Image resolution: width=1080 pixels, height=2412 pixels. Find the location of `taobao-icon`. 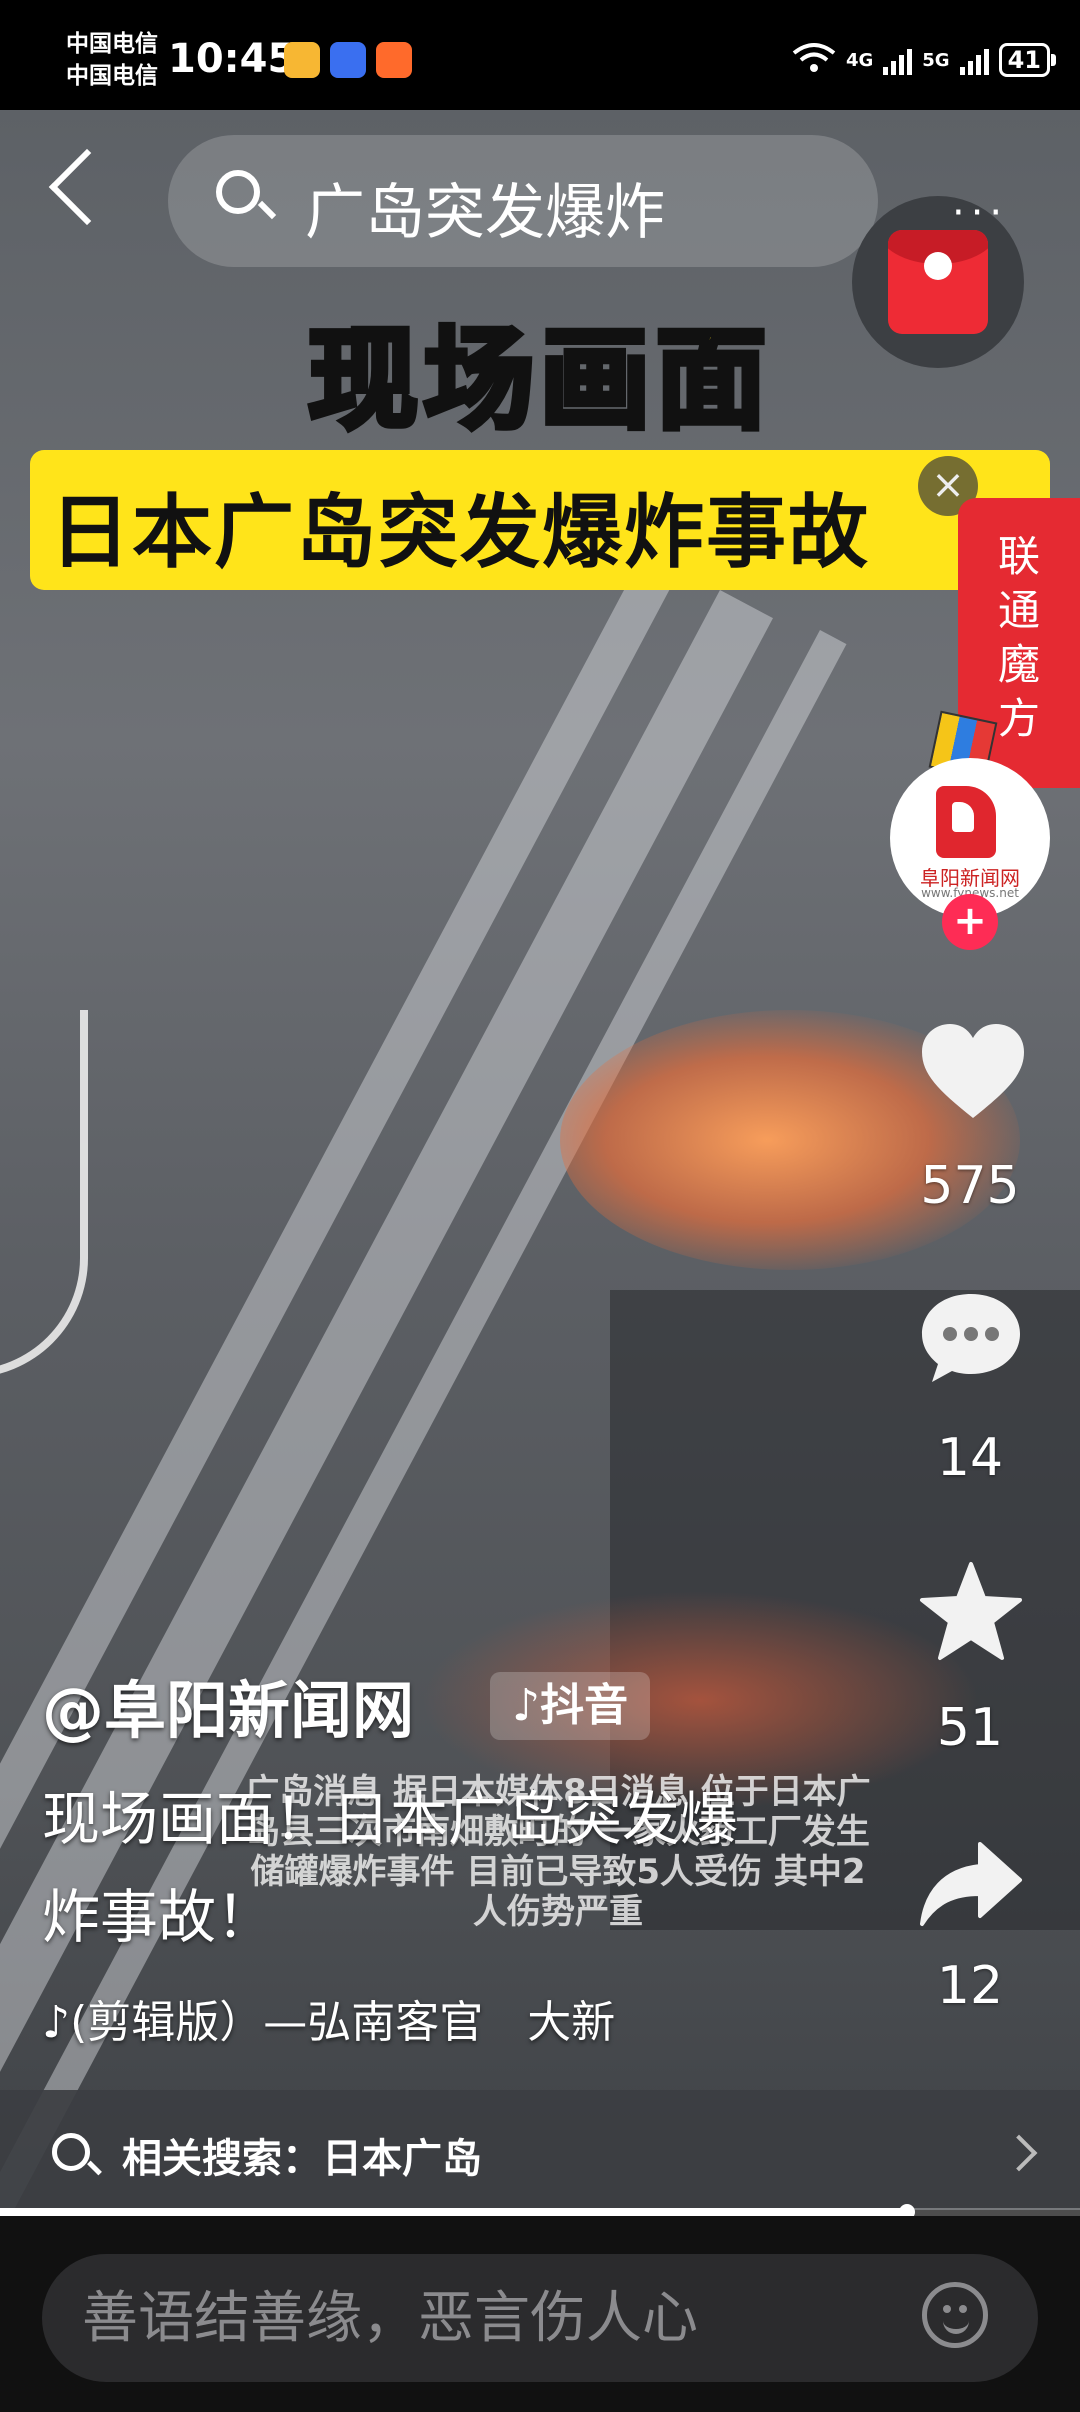

taobao-icon is located at coordinates (394, 60).